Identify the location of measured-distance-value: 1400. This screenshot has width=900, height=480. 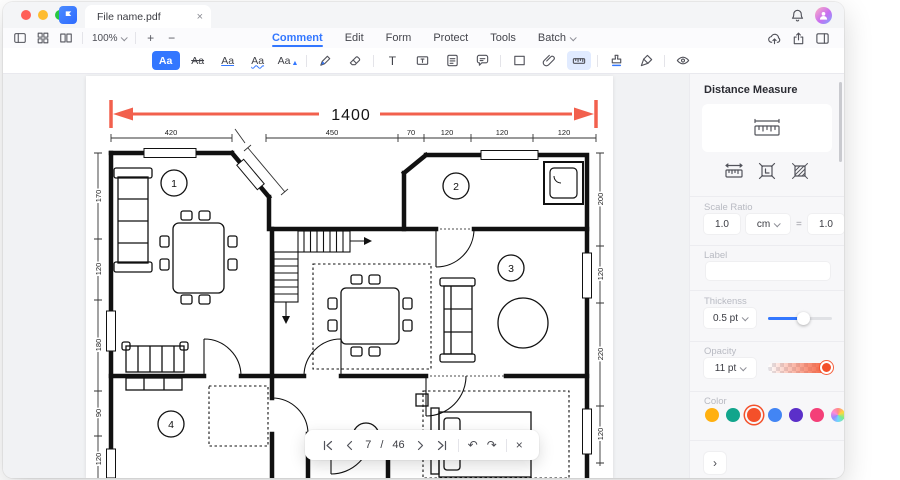
(351, 115).